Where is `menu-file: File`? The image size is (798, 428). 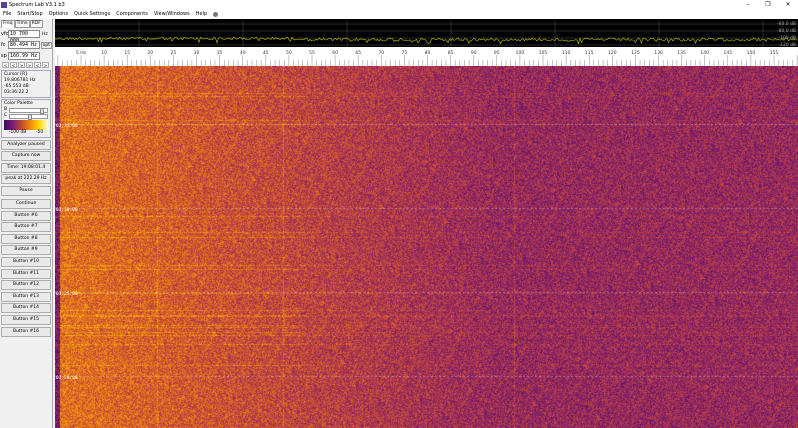
menu-file: File is located at coordinates (7, 14).